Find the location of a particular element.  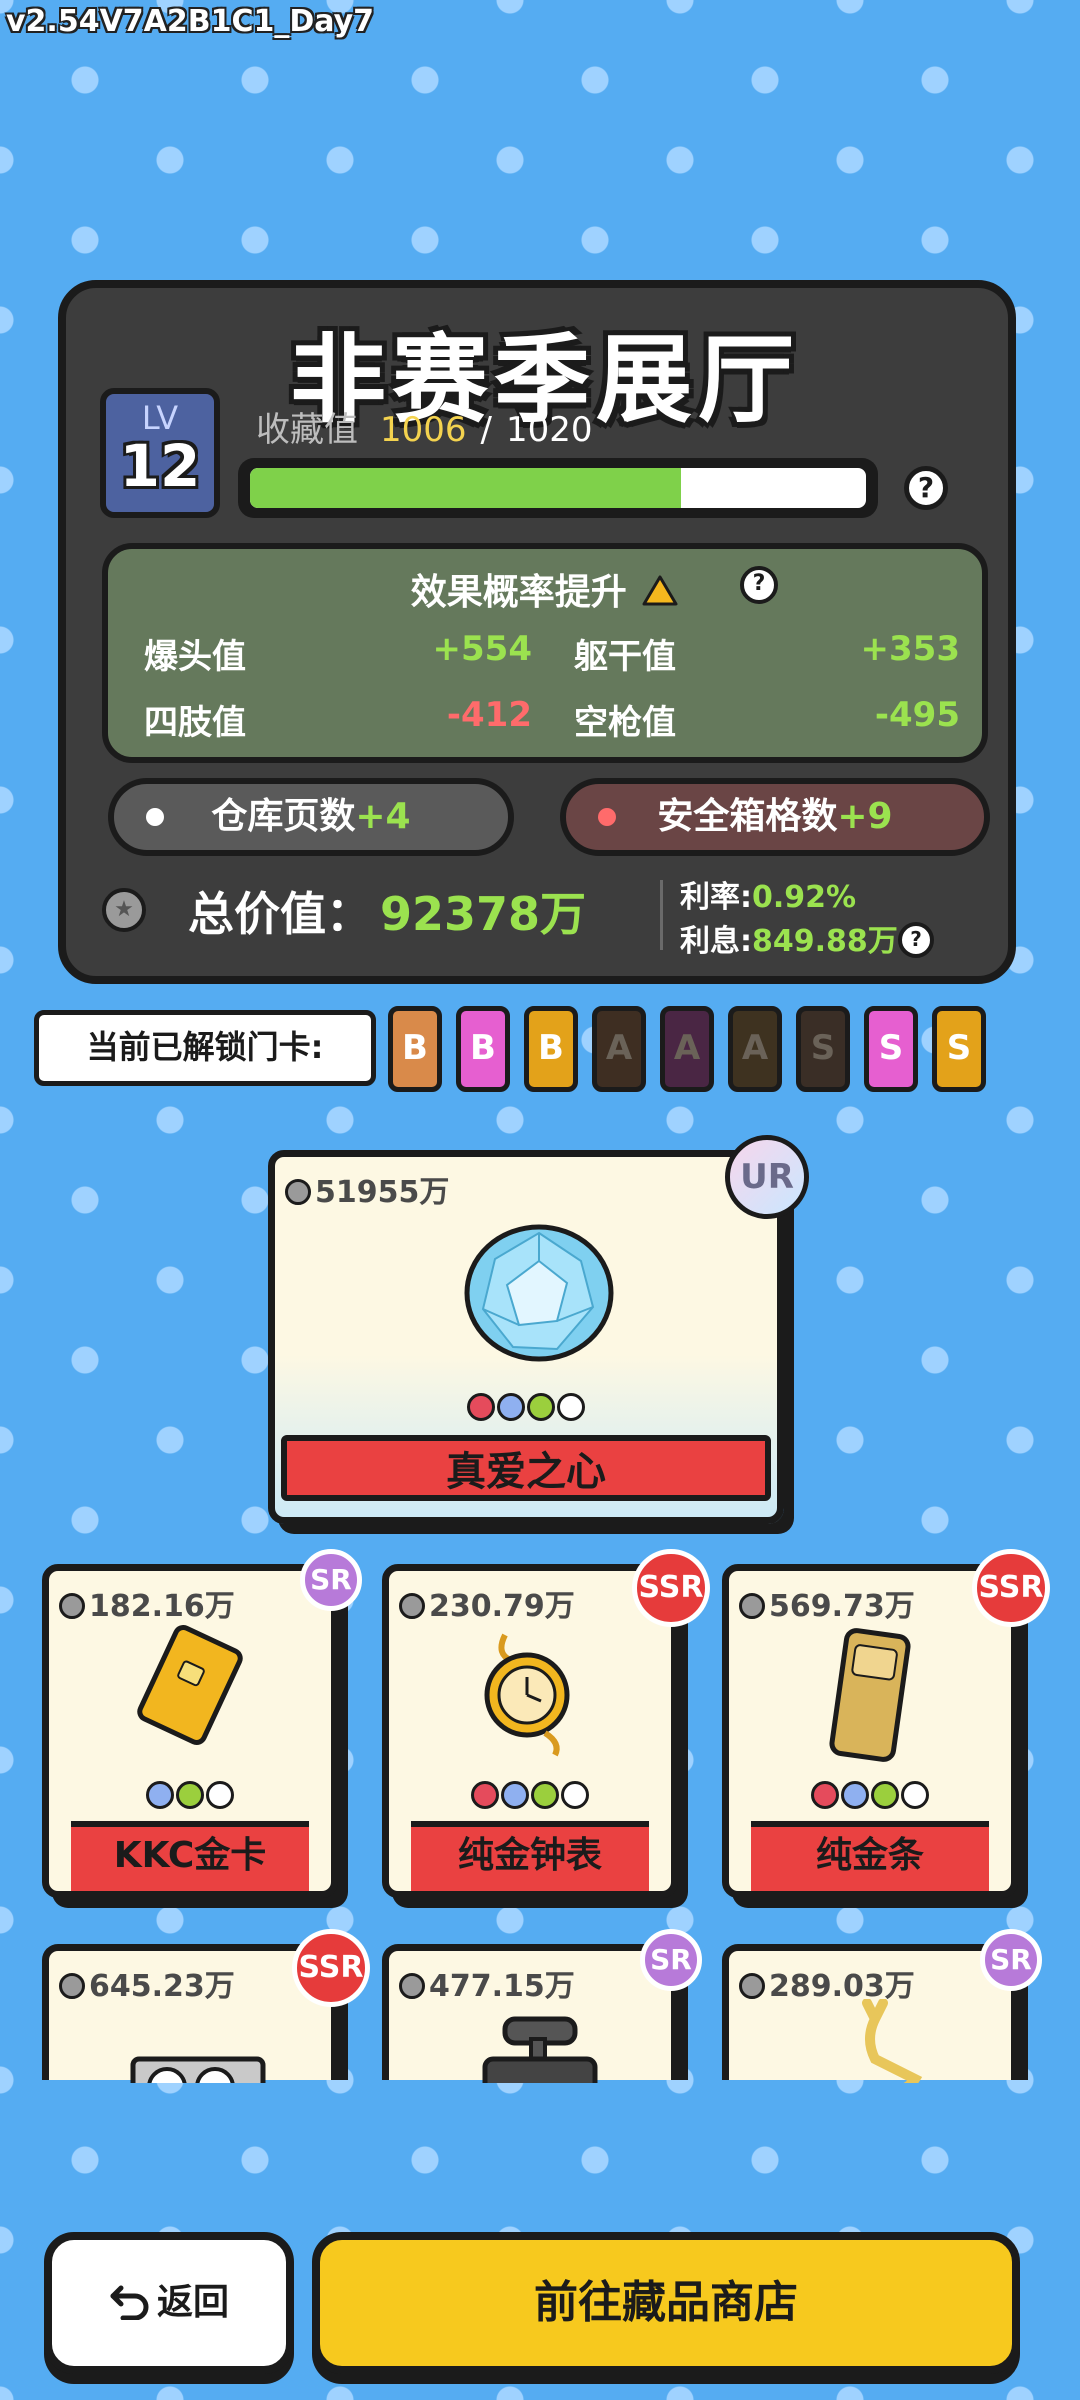

interest-amount: 利息:849.88万 is located at coordinates (789, 941).